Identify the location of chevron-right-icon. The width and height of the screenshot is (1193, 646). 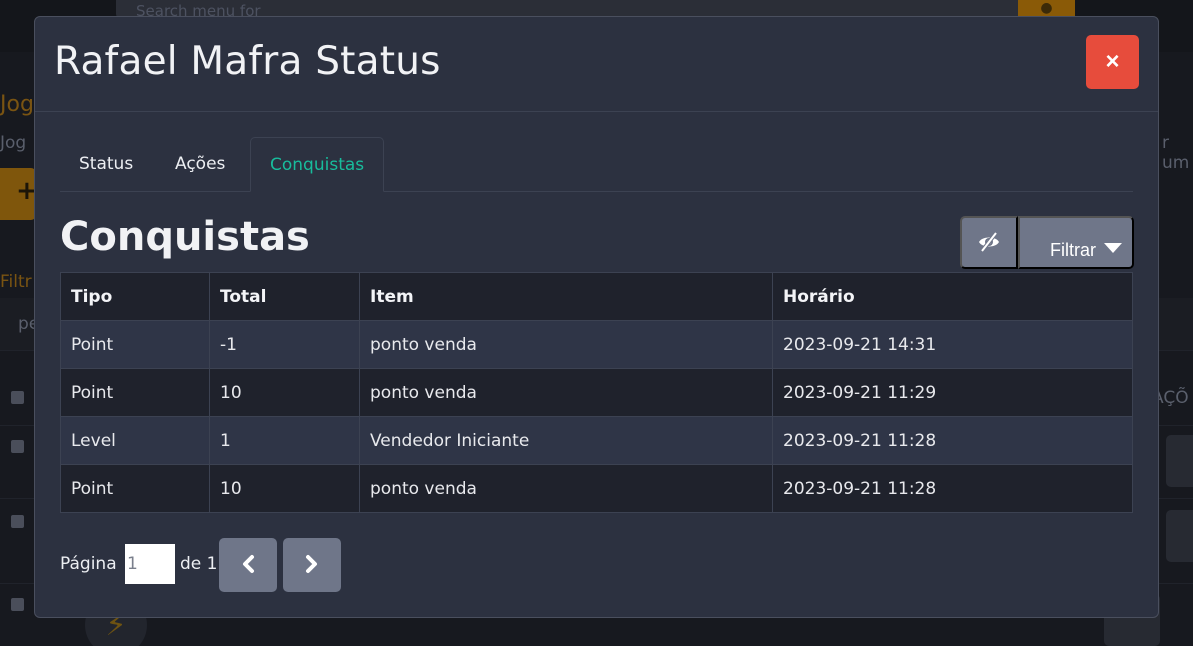
(311, 563).